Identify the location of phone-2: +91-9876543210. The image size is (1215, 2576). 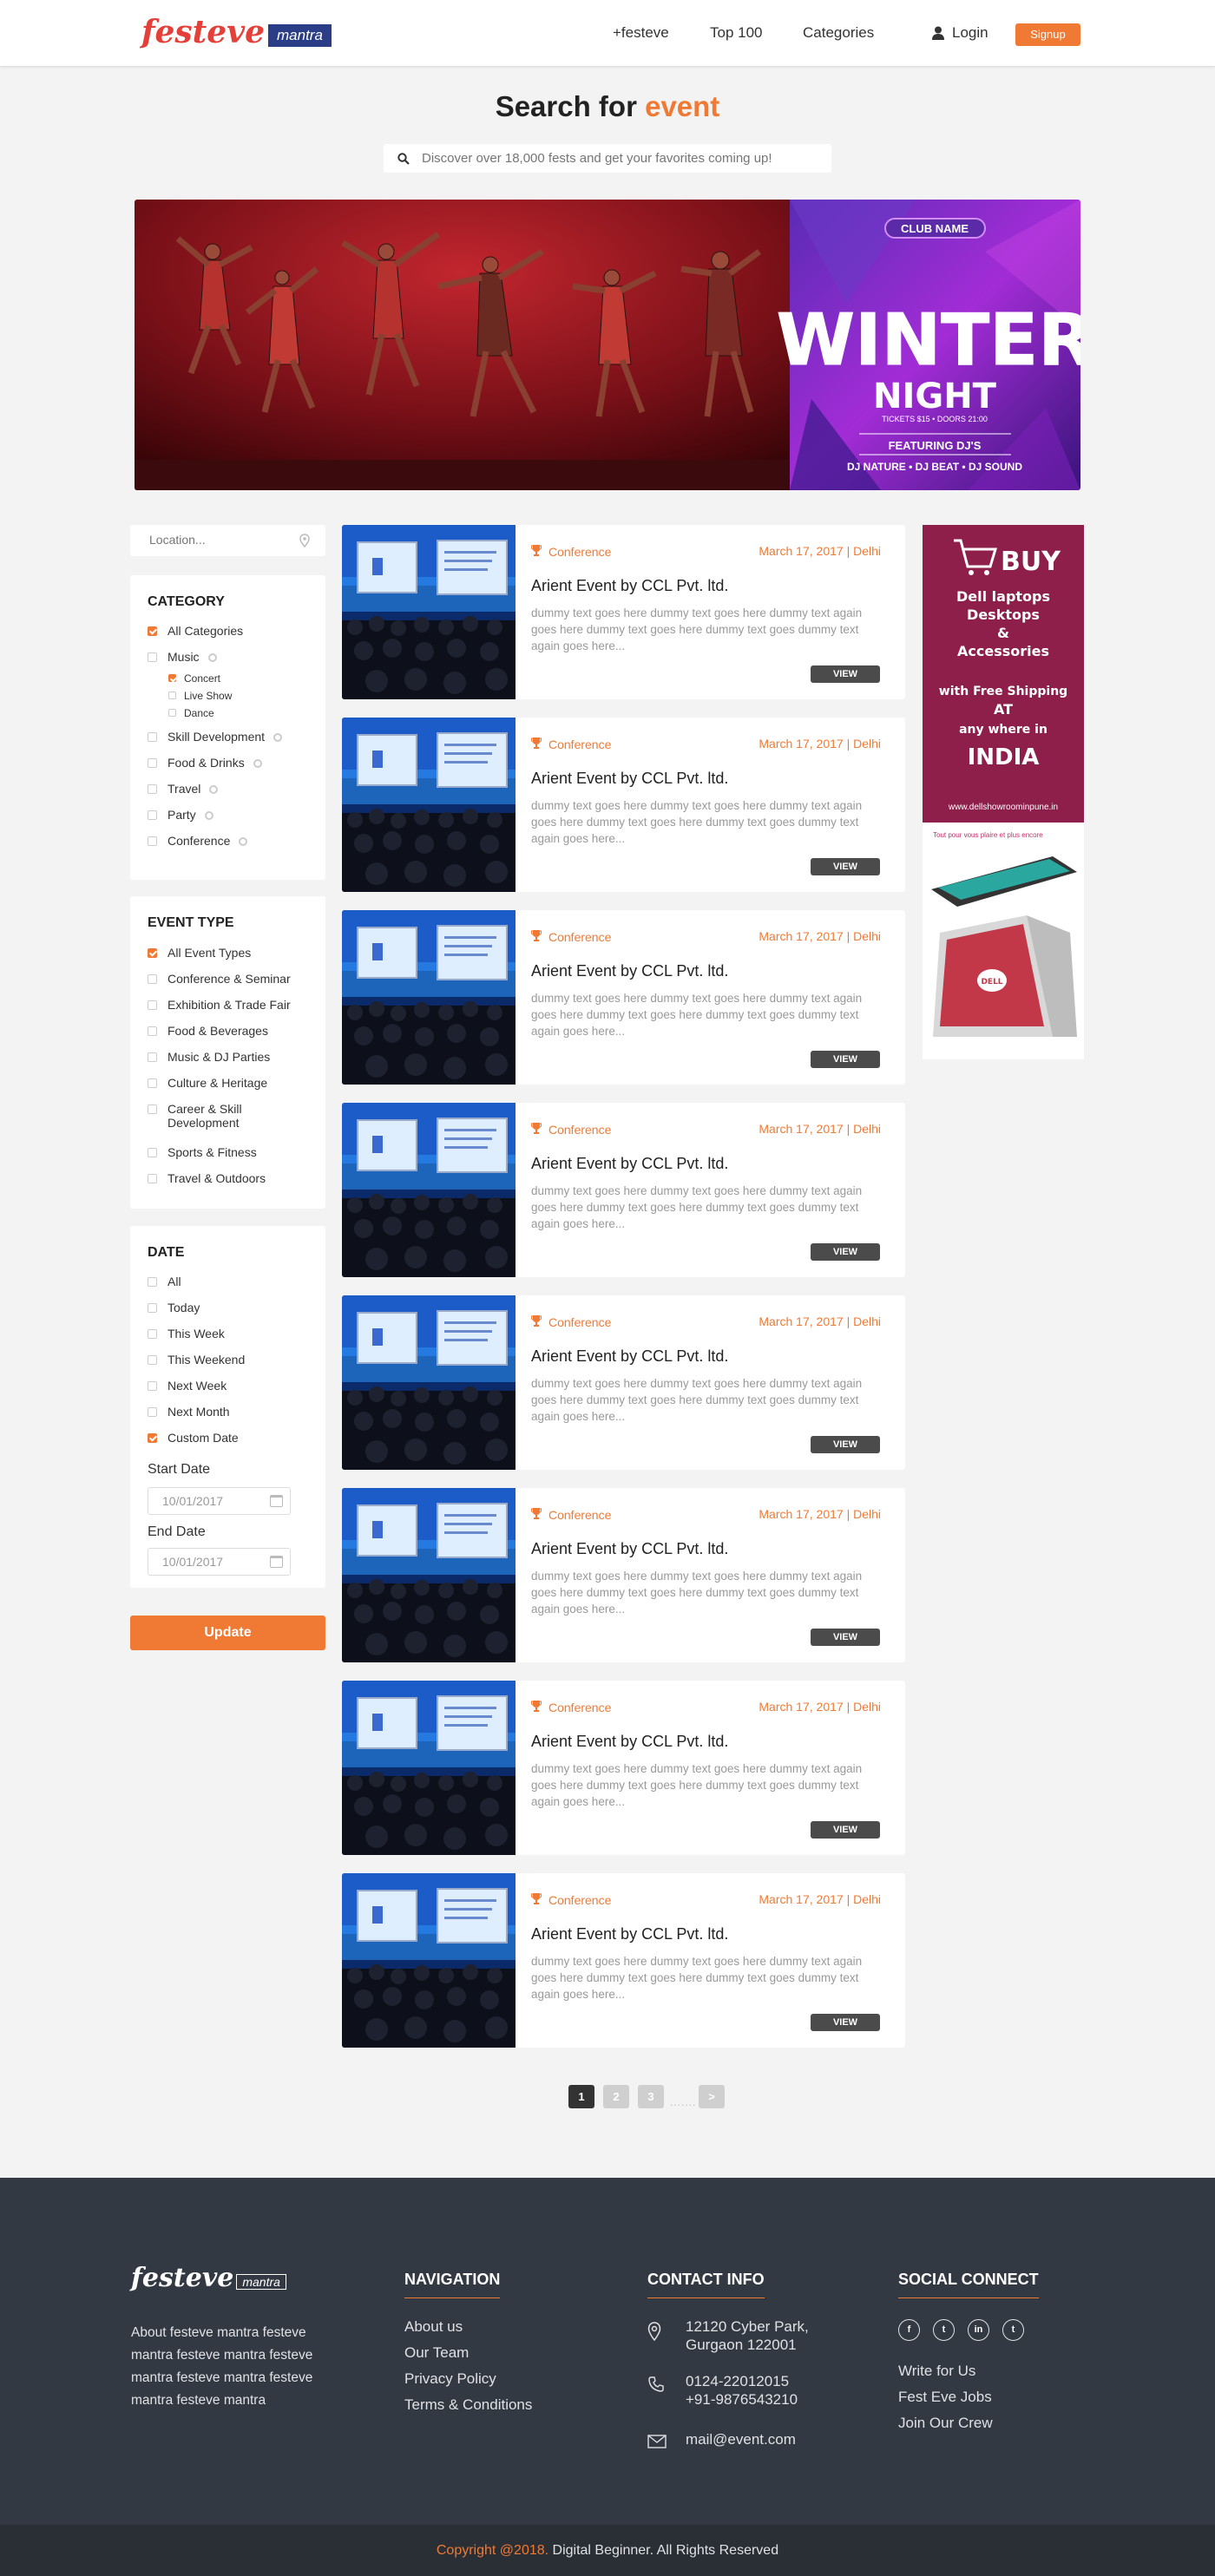
(742, 2400).